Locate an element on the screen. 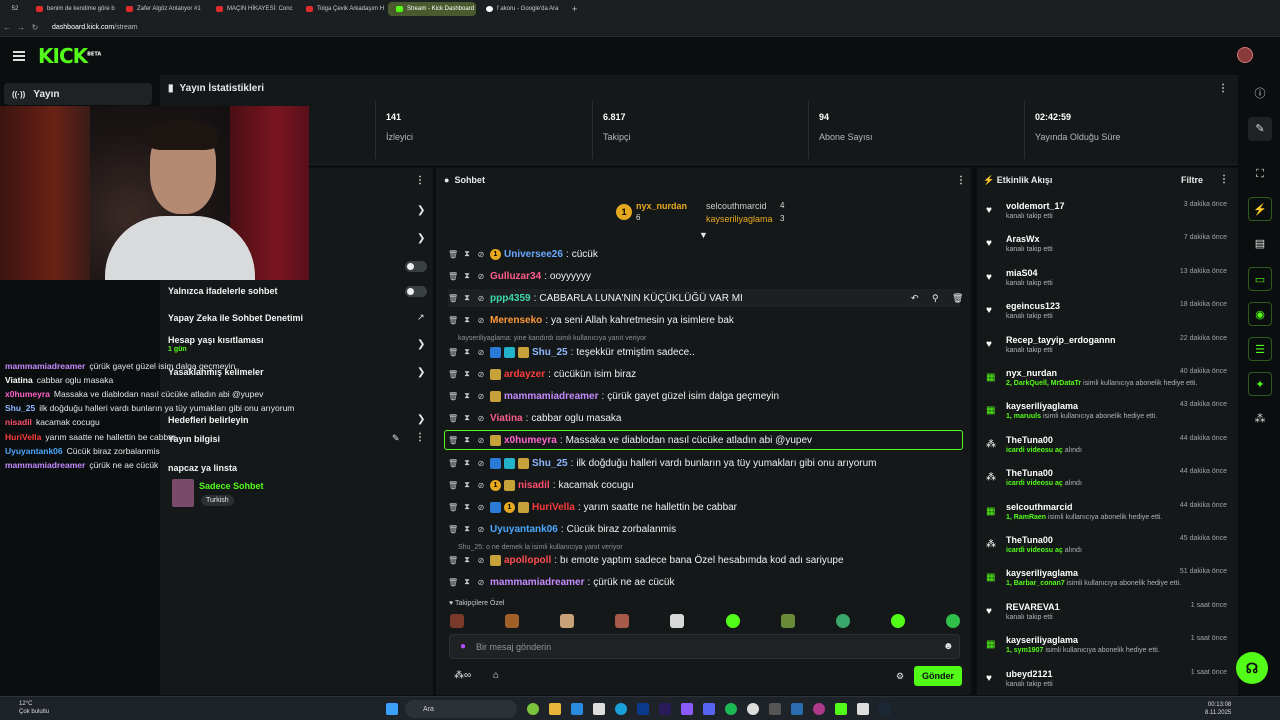  xbox-icon is located at coordinates (533, 709).